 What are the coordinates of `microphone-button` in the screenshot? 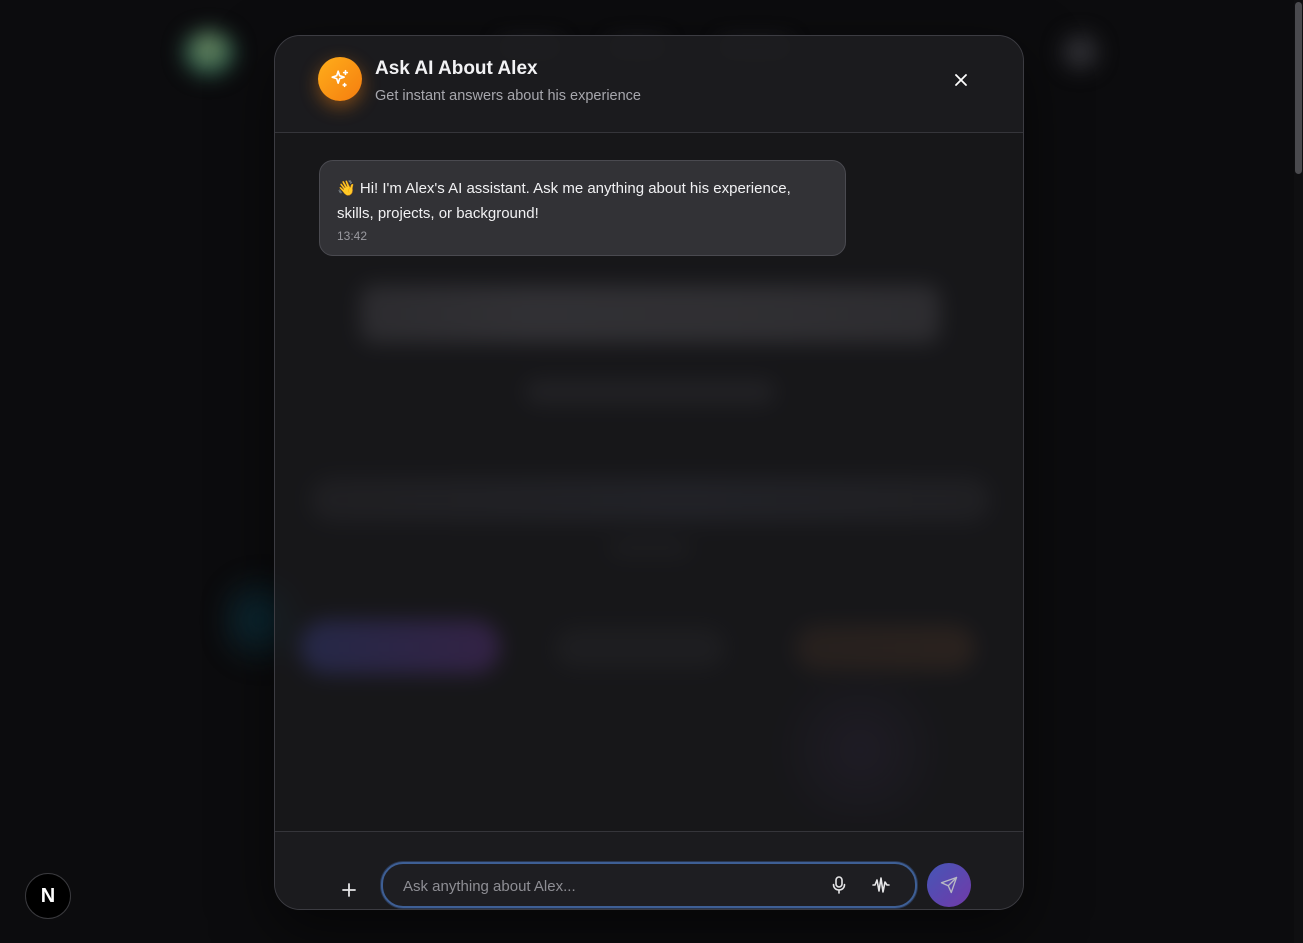 It's located at (839, 885).